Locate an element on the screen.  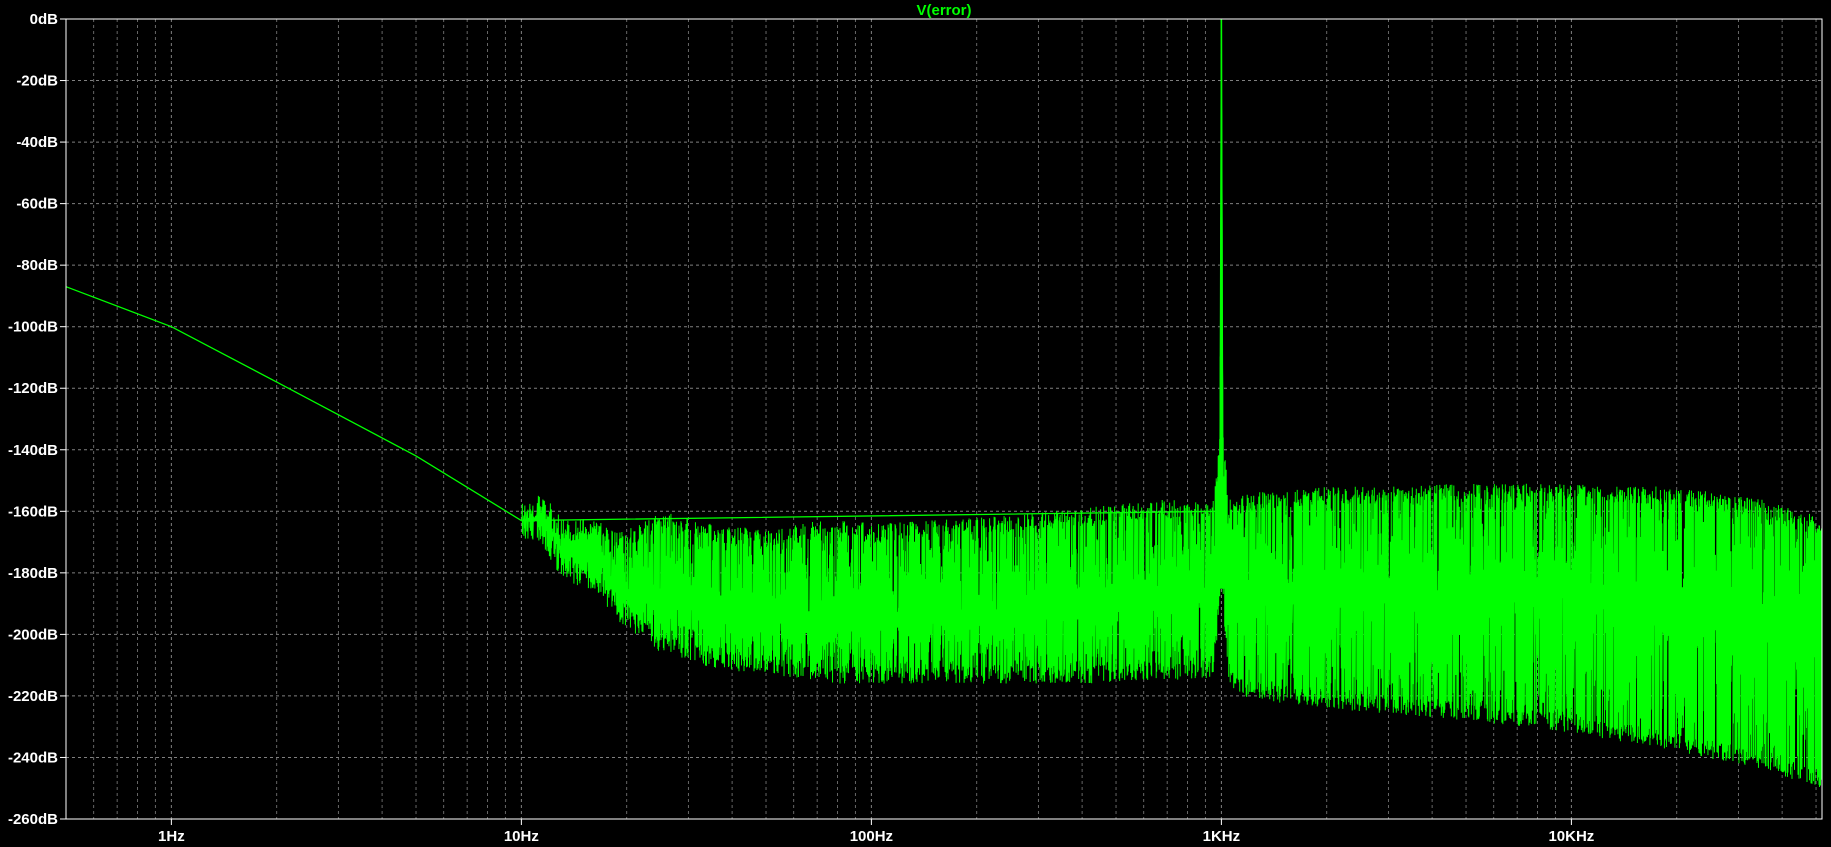
y-tick-label: 0dB is located at coordinates (44, 19).